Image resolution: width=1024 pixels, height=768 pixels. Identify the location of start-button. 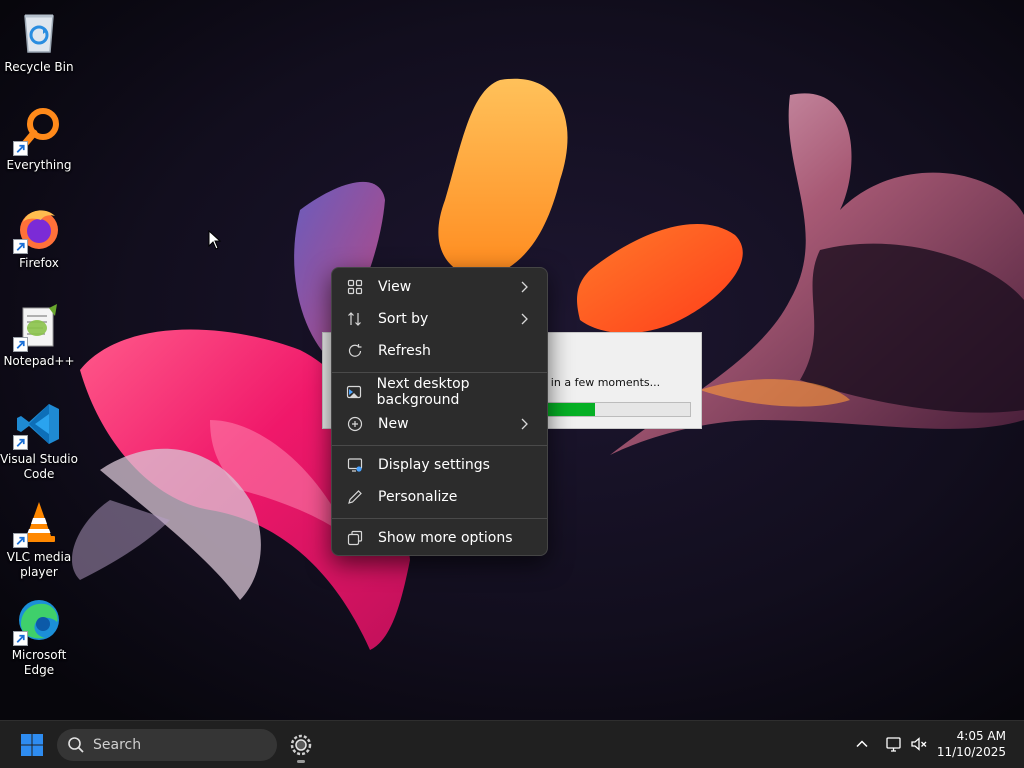
(32, 745).